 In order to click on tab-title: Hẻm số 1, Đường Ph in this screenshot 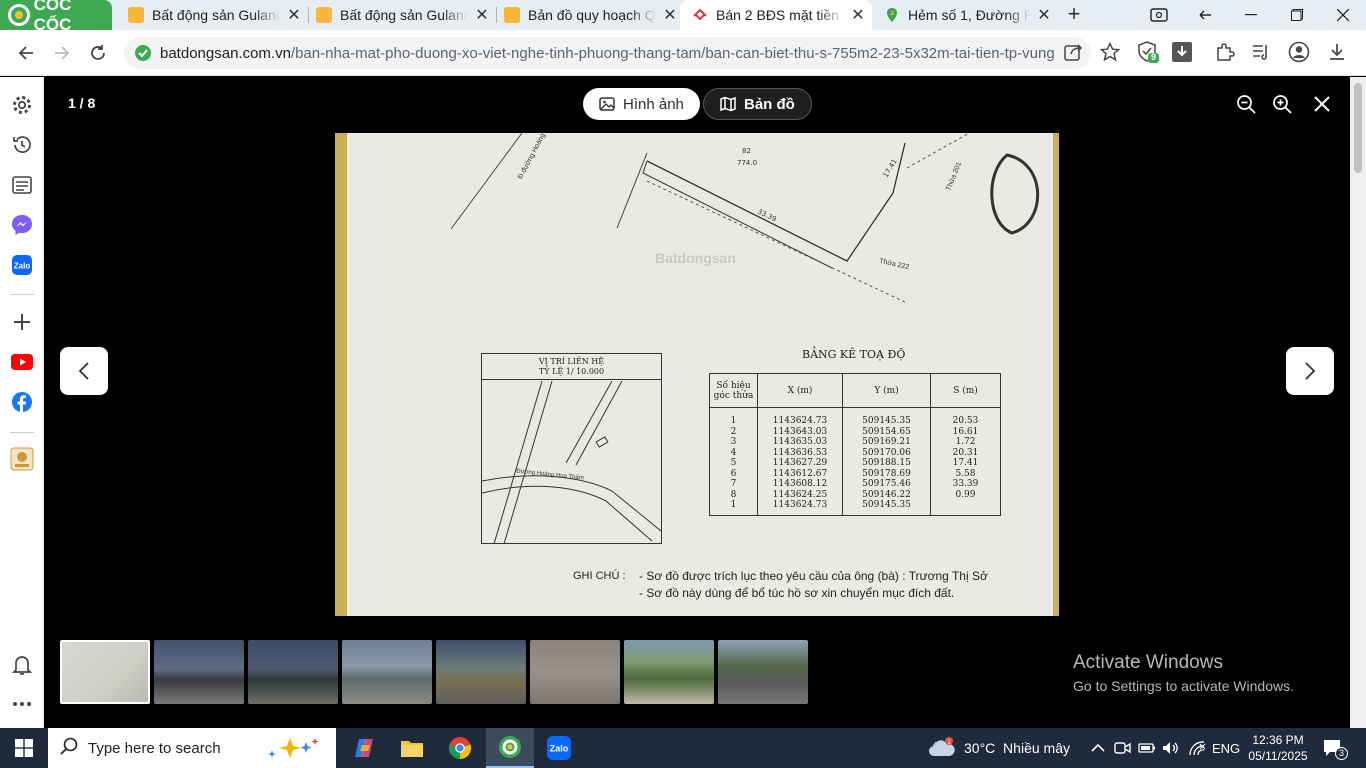, I will do `click(969, 15)`.